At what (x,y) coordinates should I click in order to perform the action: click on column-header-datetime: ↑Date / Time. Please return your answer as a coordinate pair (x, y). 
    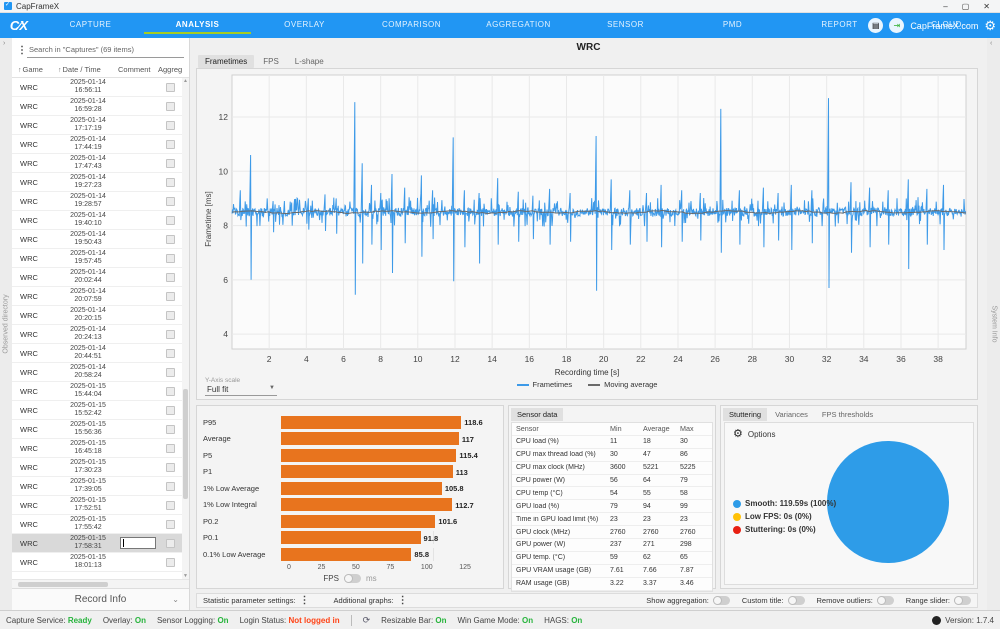
    Looking at the image, I should click on (88, 69).